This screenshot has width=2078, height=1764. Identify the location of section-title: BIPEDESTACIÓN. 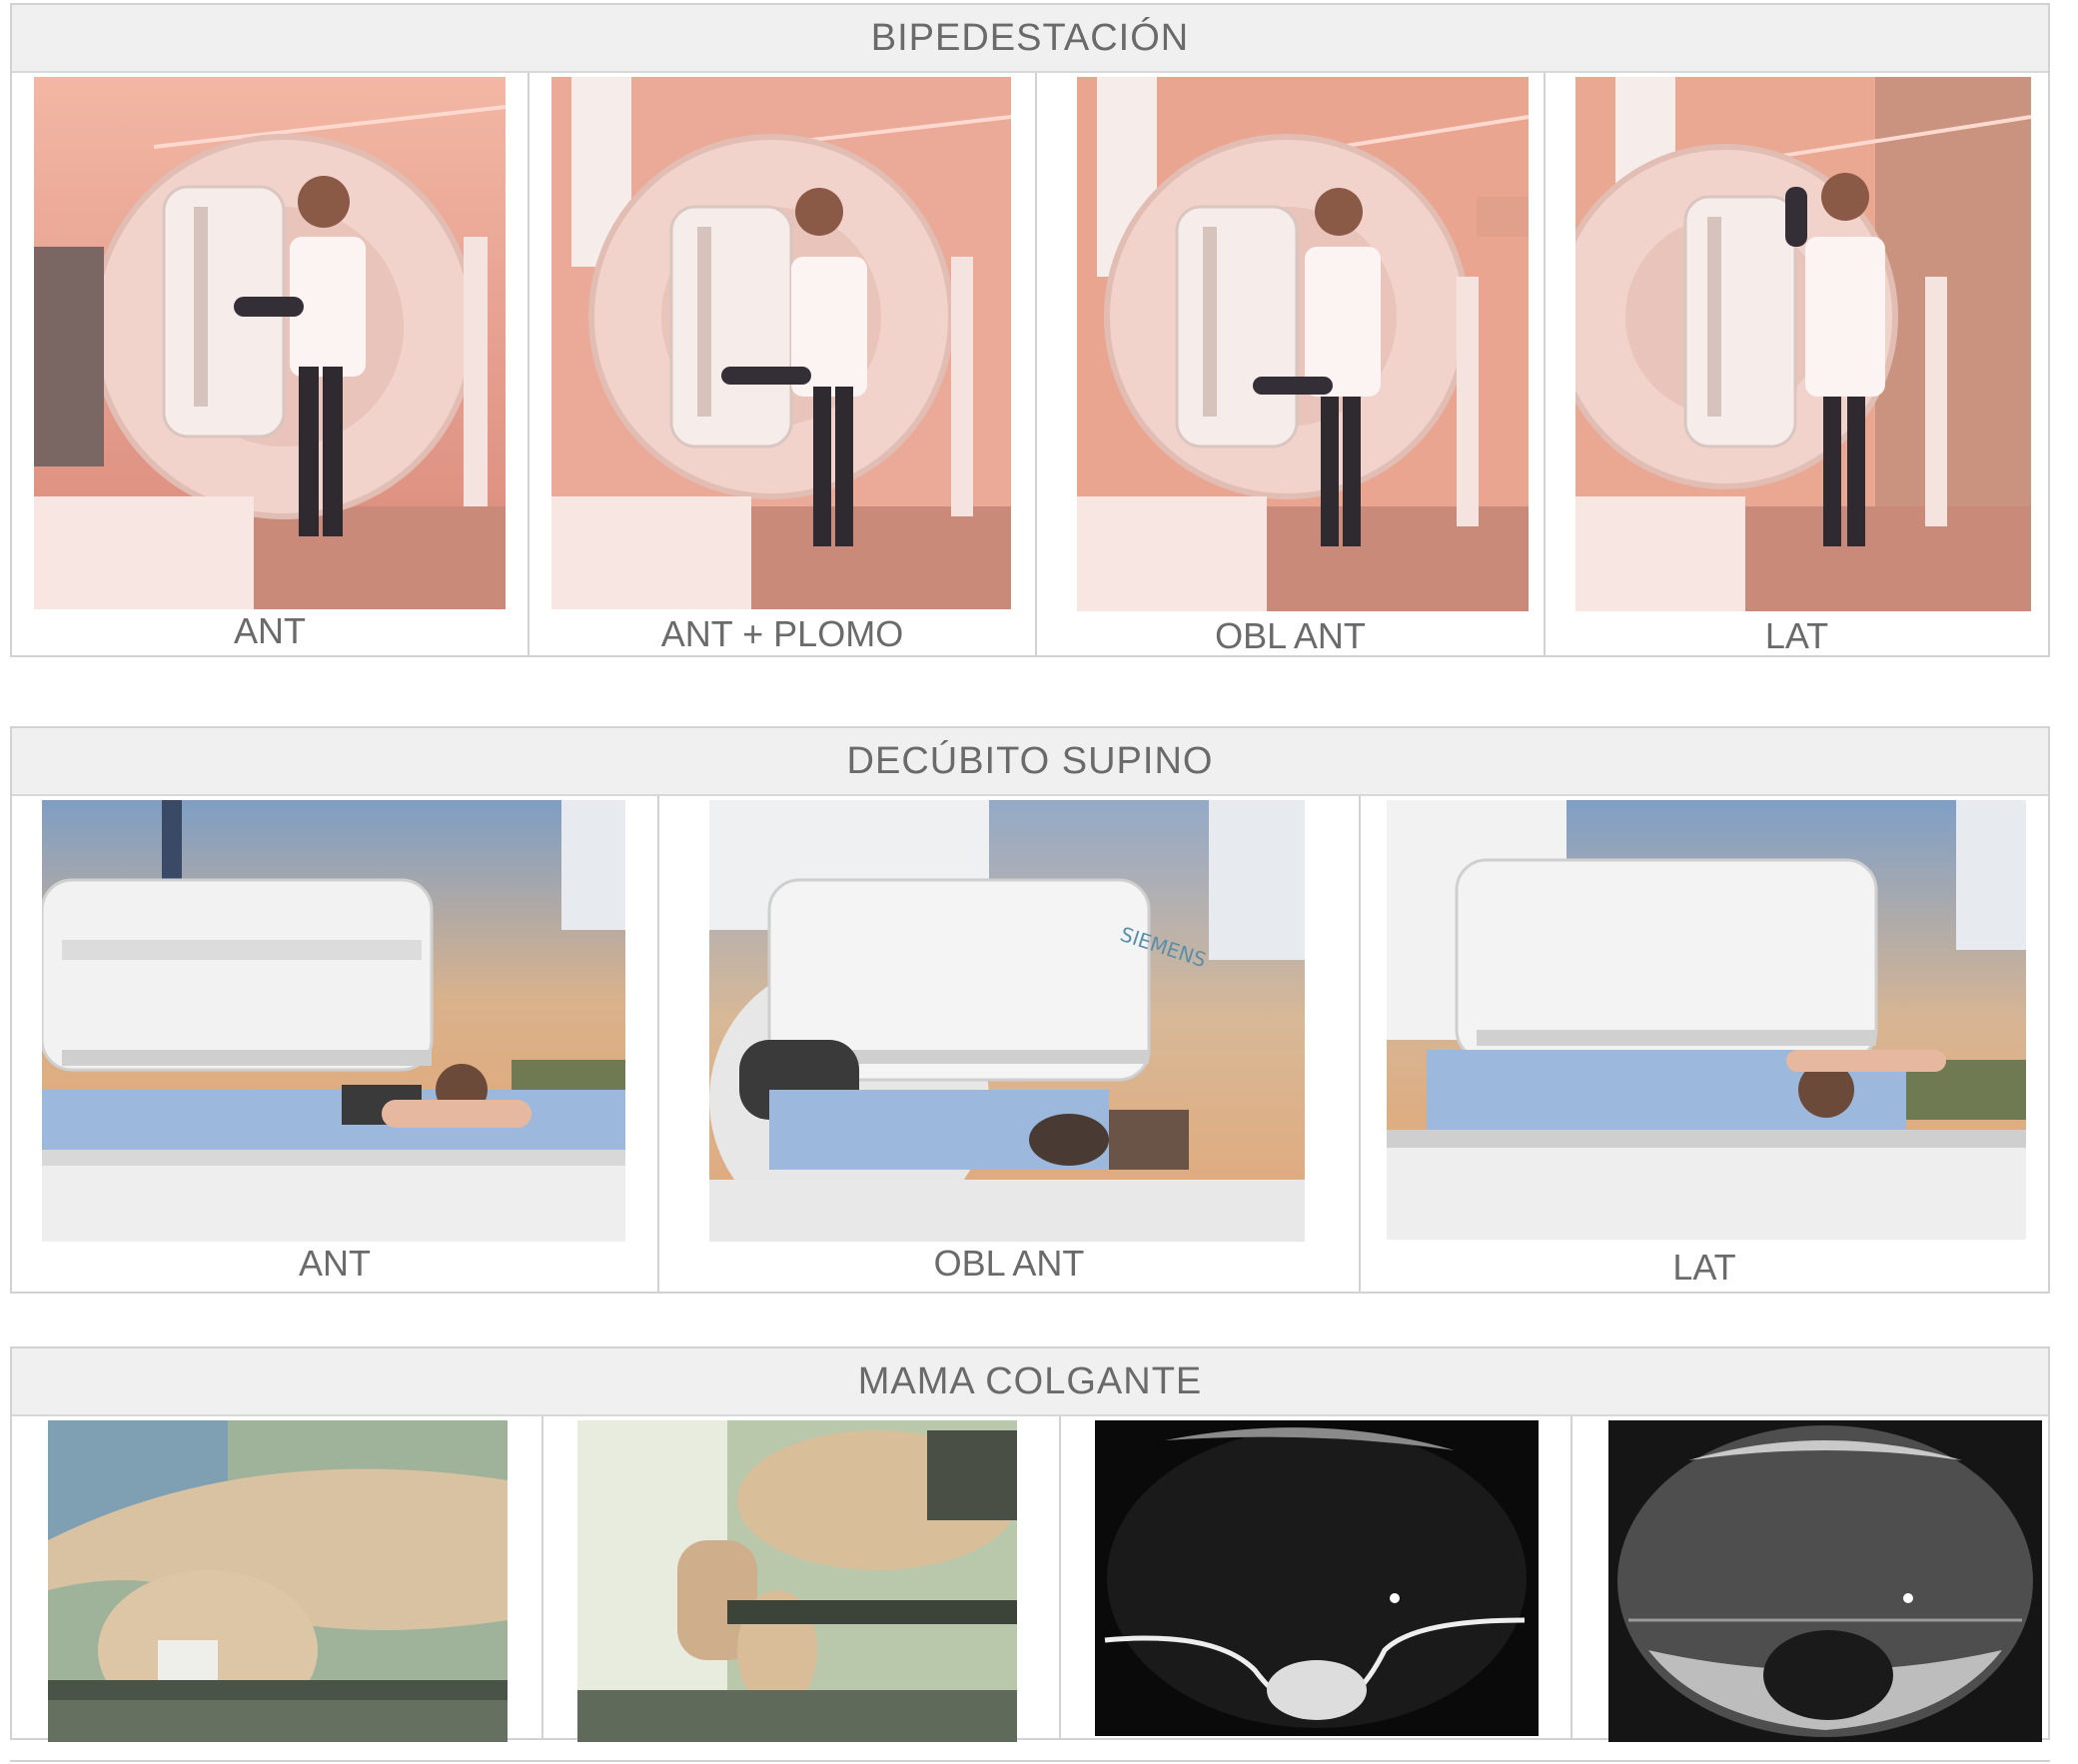
(1030, 39).